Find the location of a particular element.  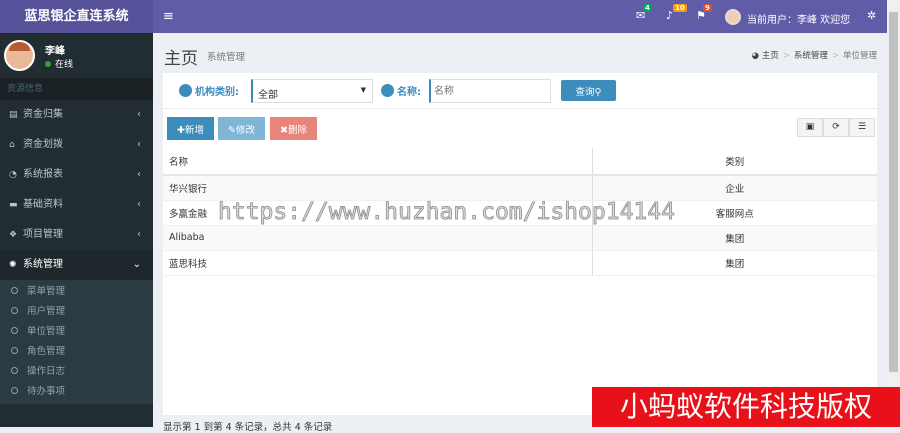

breadcrumb-system: 系统管理 is located at coordinates (811, 56).